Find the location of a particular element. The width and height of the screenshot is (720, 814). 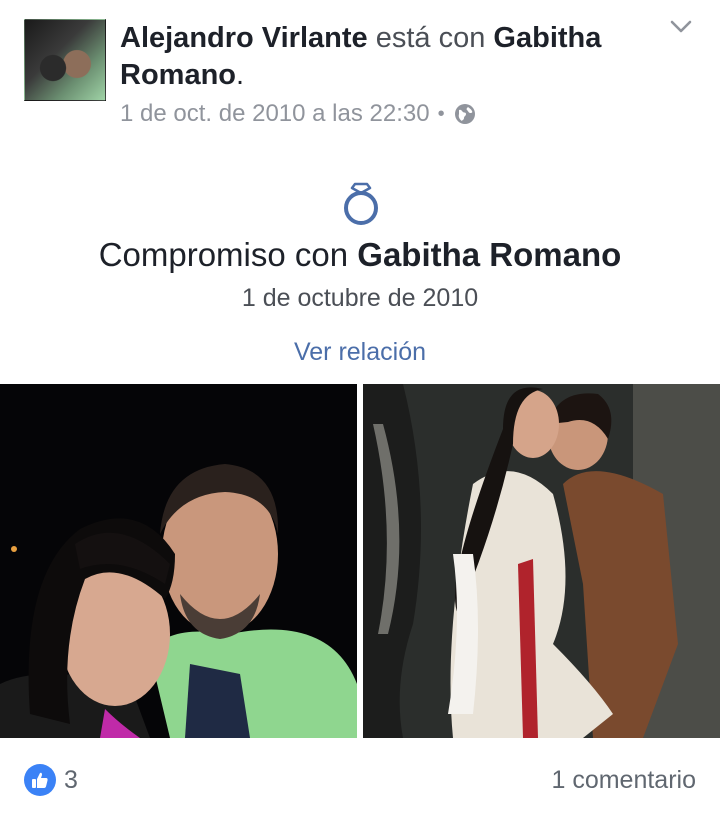

thumbs-up-icon is located at coordinates (40, 780).